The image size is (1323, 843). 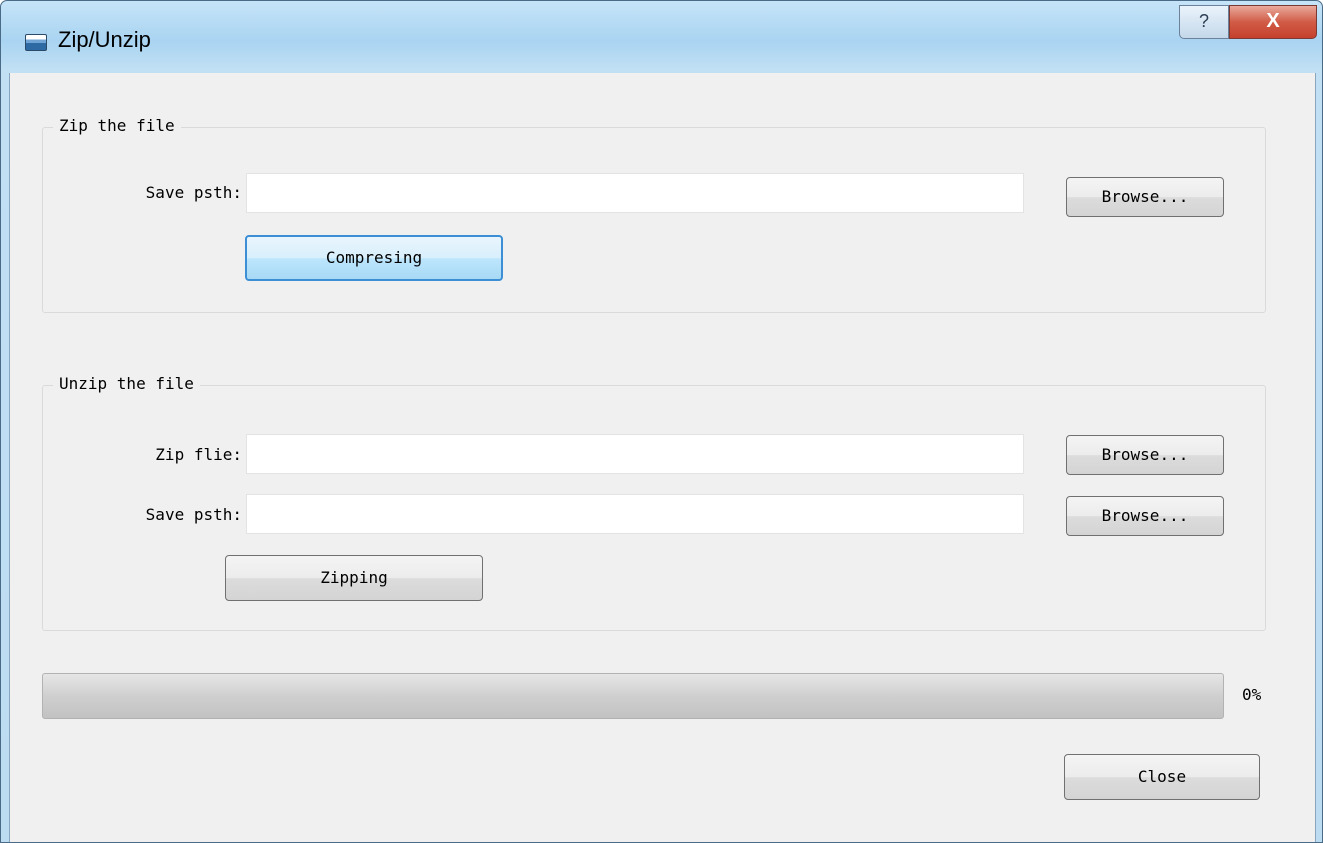 I want to click on zip-save-path-label: Save psth:, so click(x=193, y=192).